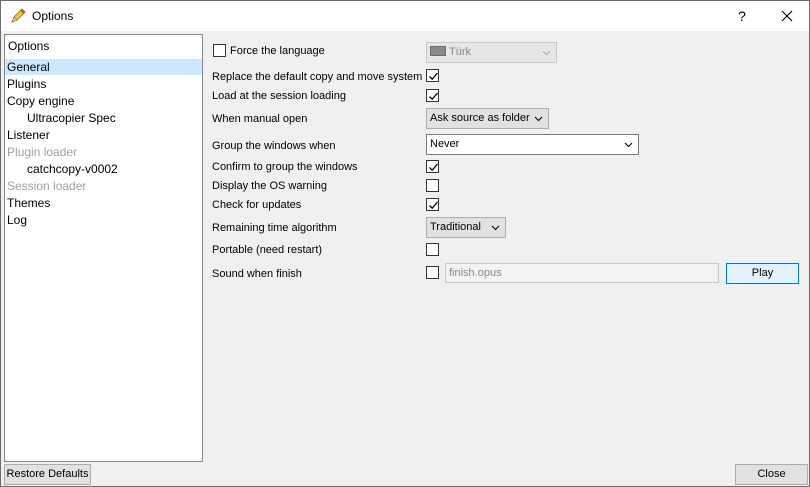 The height and width of the screenshot is (487, 810). I want to click on tree-item-themes: Themes, so click(27, 203).